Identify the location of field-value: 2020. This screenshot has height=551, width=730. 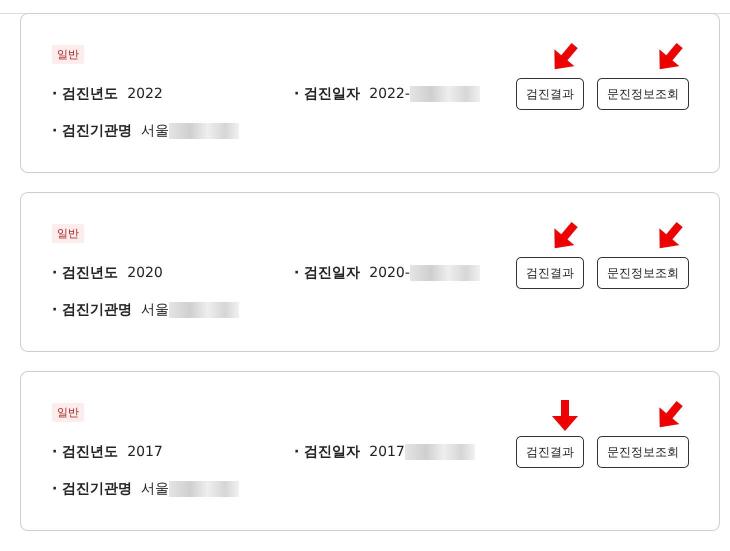
(145, 273).